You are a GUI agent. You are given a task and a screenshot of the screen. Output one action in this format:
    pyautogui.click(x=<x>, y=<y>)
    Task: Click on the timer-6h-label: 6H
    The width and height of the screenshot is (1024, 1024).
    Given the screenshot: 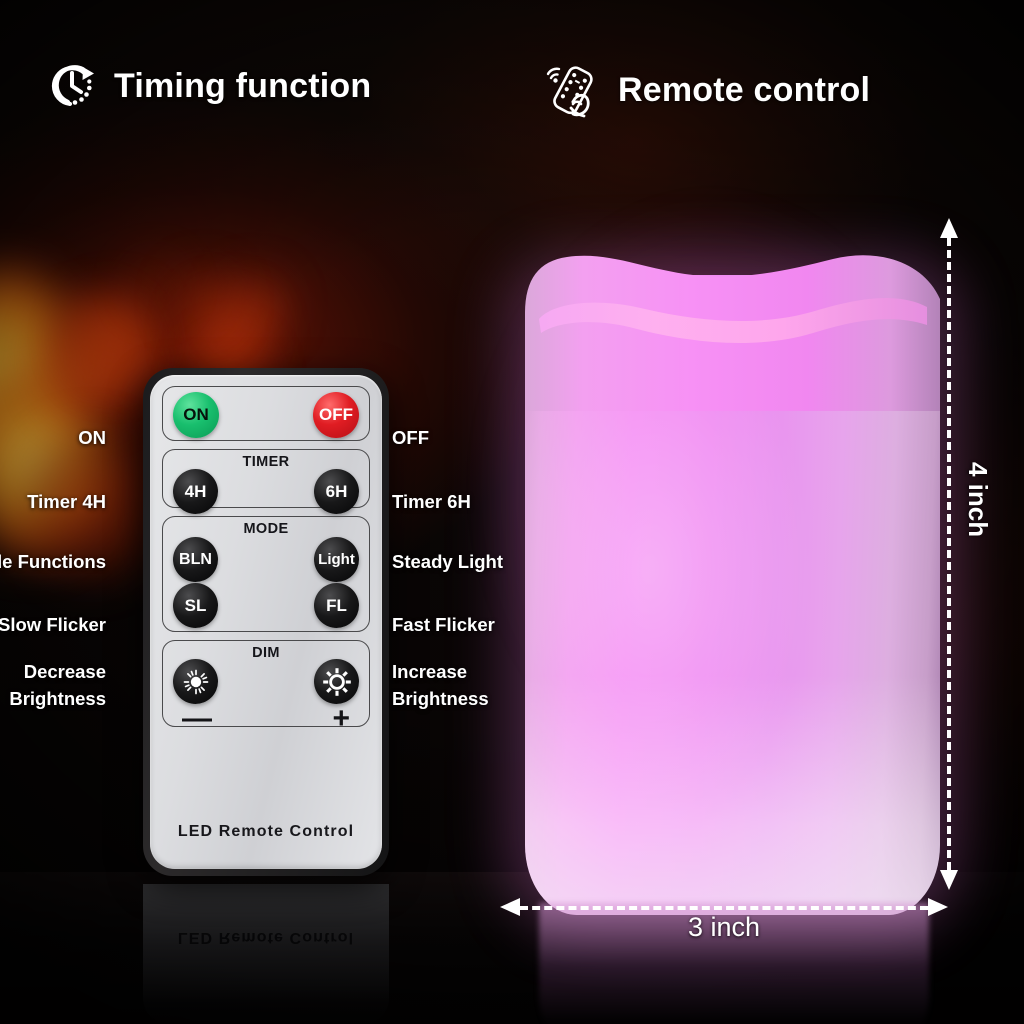 What is the action you would take?
    pyautogui.click(x=336, y=491)
    